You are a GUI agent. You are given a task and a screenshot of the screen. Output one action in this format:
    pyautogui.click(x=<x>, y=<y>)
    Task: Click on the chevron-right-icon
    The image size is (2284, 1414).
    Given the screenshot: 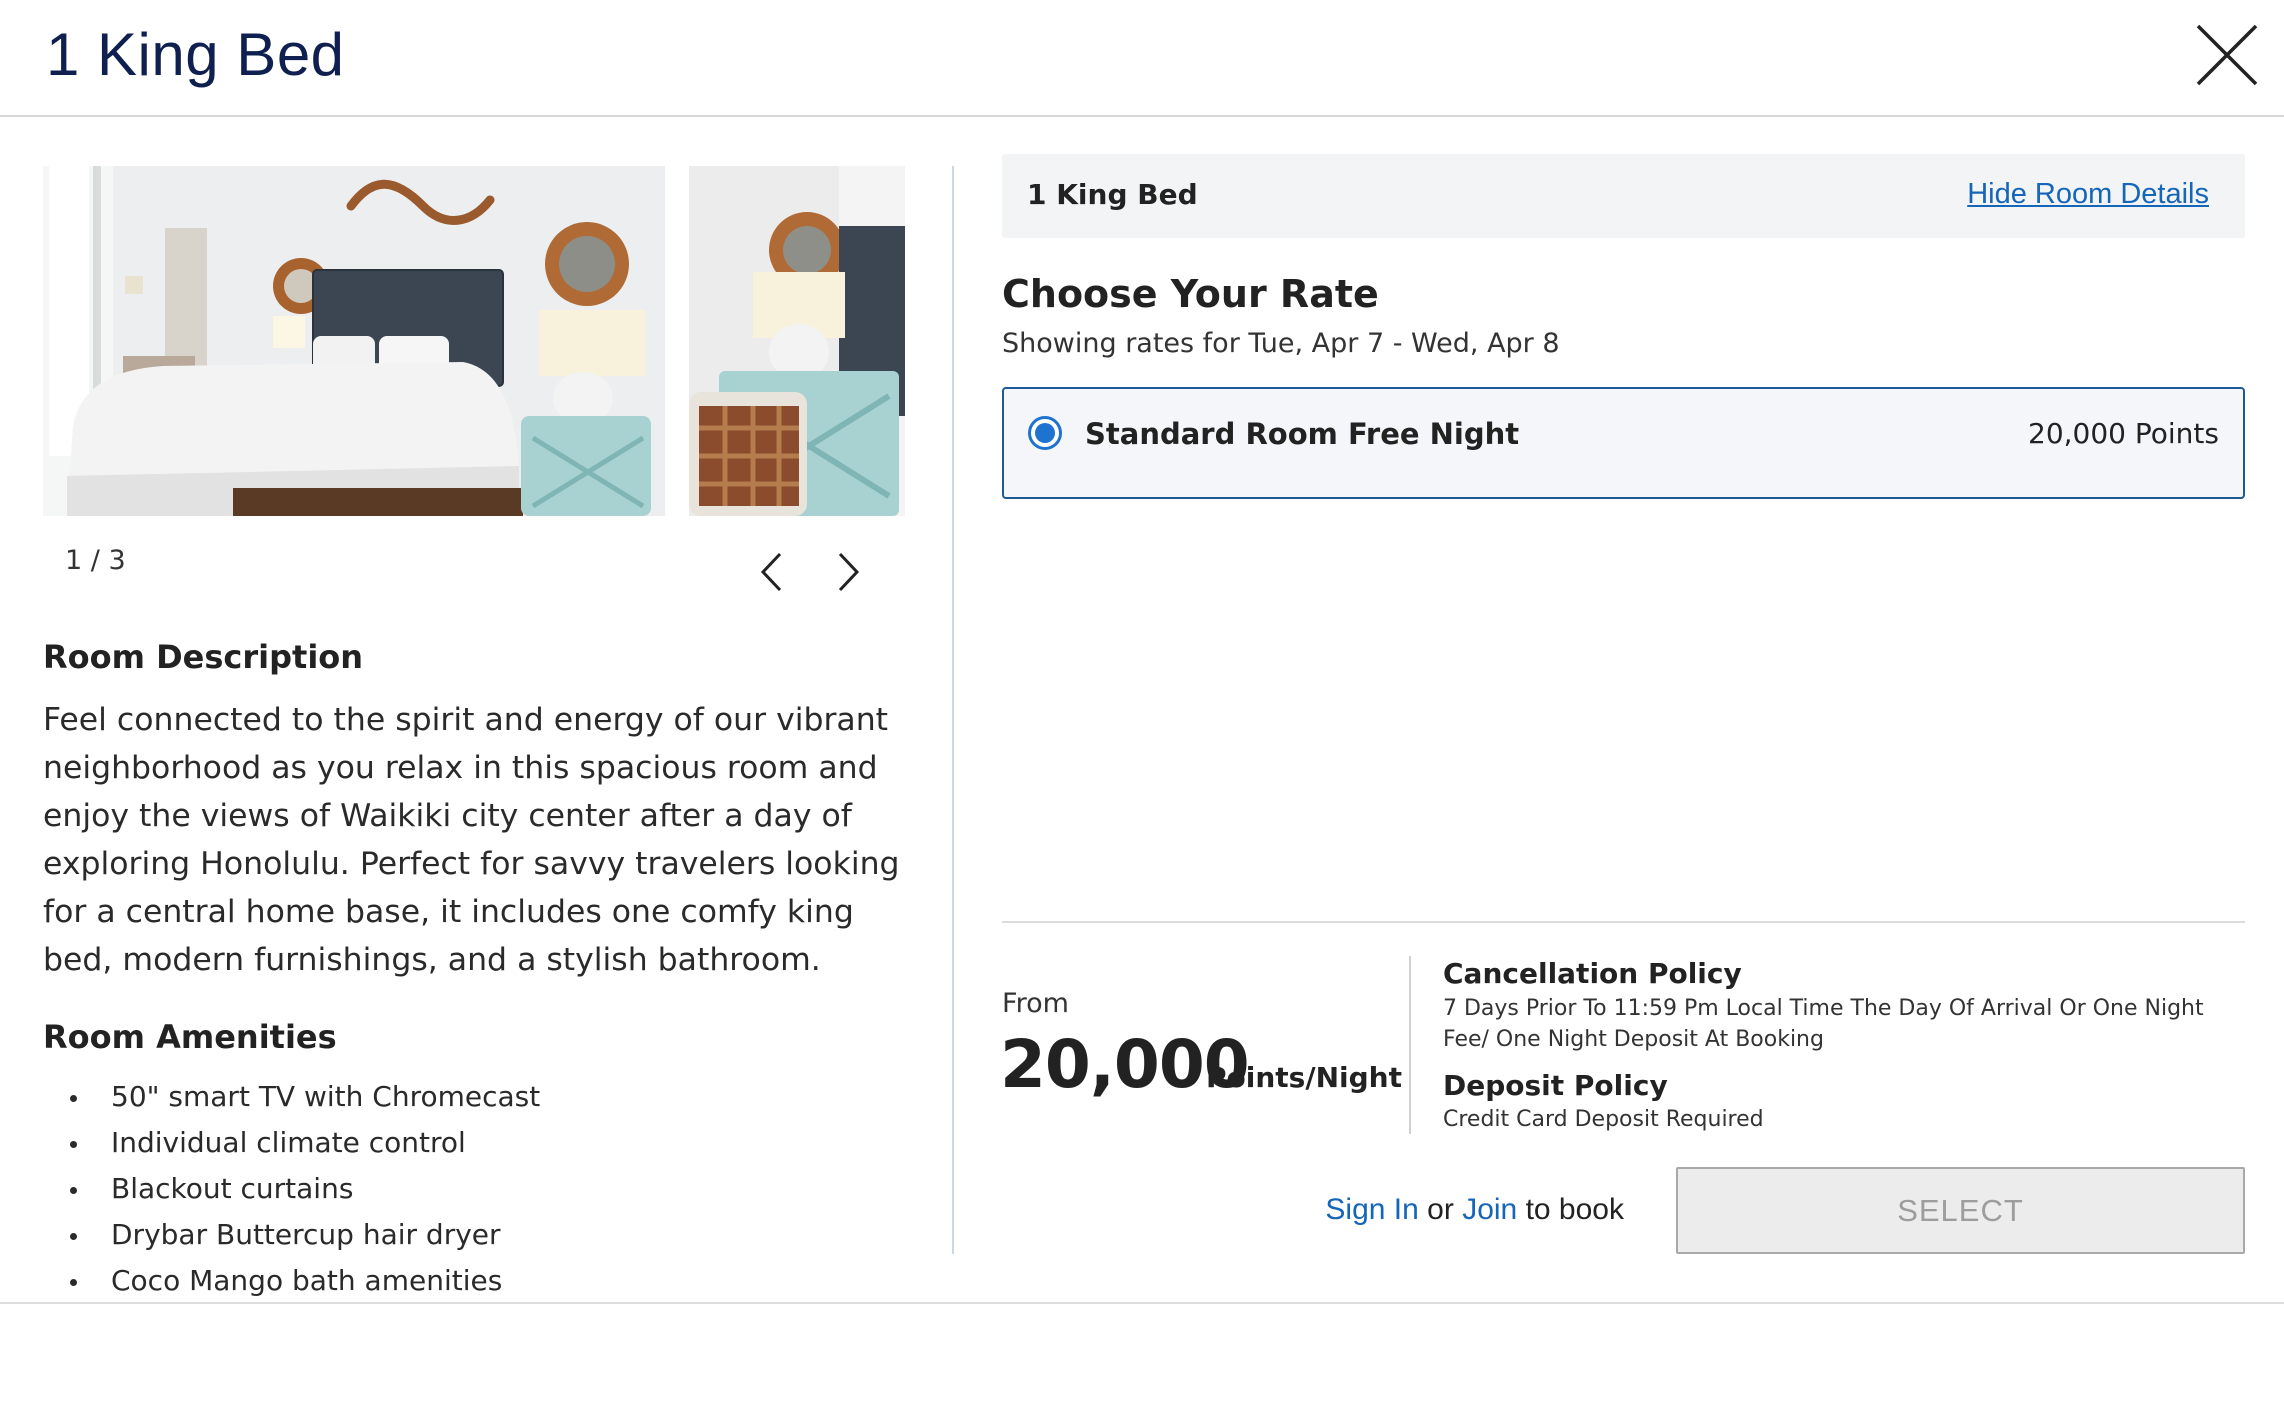 What is the action you would take?
    pyautogui.click(x=849, y=572)
    